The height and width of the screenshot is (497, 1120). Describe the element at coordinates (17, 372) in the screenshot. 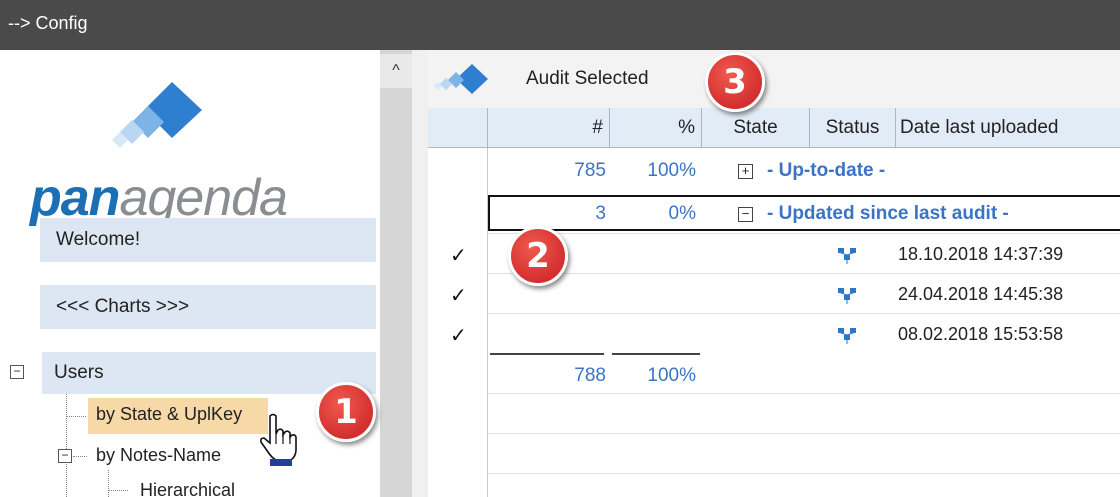

I see `users-collapse-toggle: −` at that location.